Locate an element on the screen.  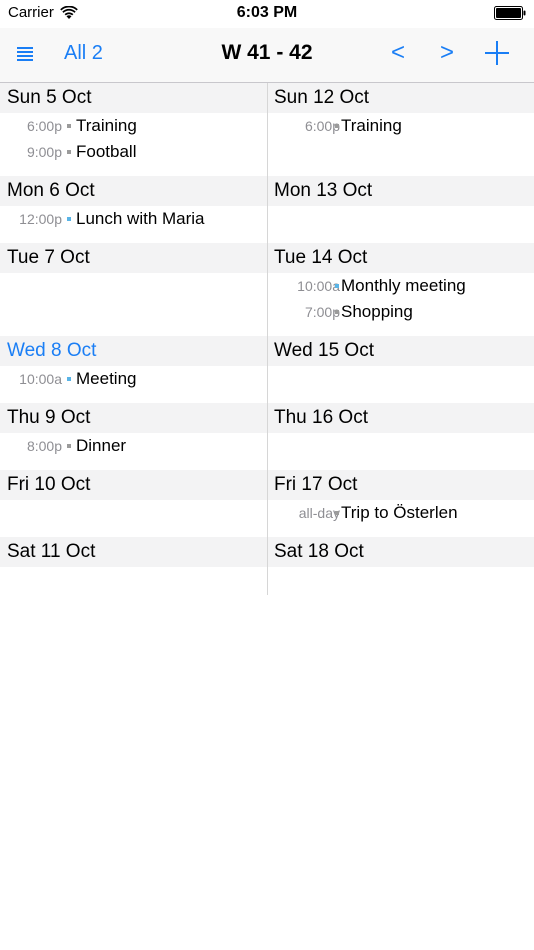
event-title: Football is located at coordinates (106, 151).